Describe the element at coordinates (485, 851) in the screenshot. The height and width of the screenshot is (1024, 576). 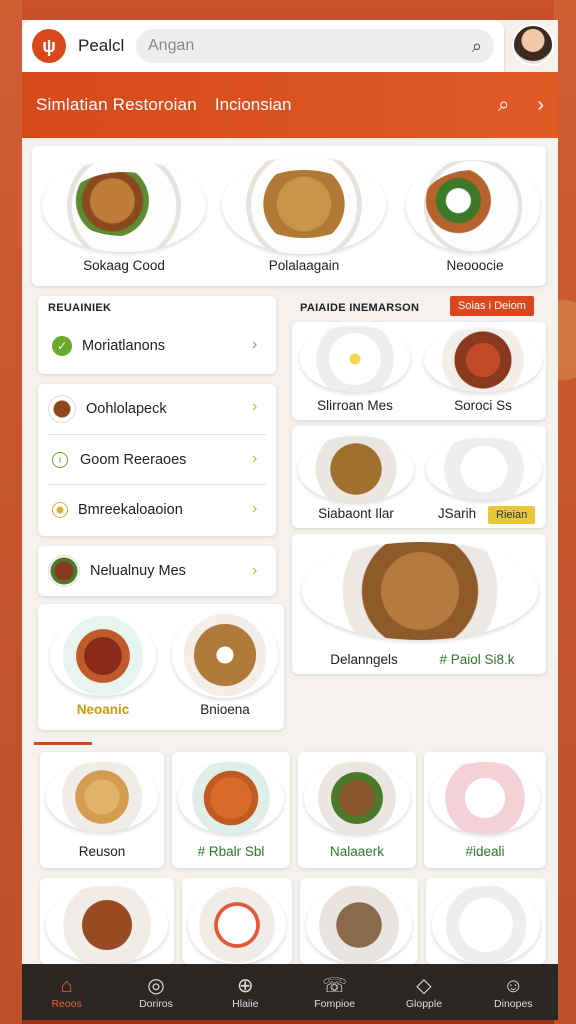
I see `dish-label: #ideali` at that location.